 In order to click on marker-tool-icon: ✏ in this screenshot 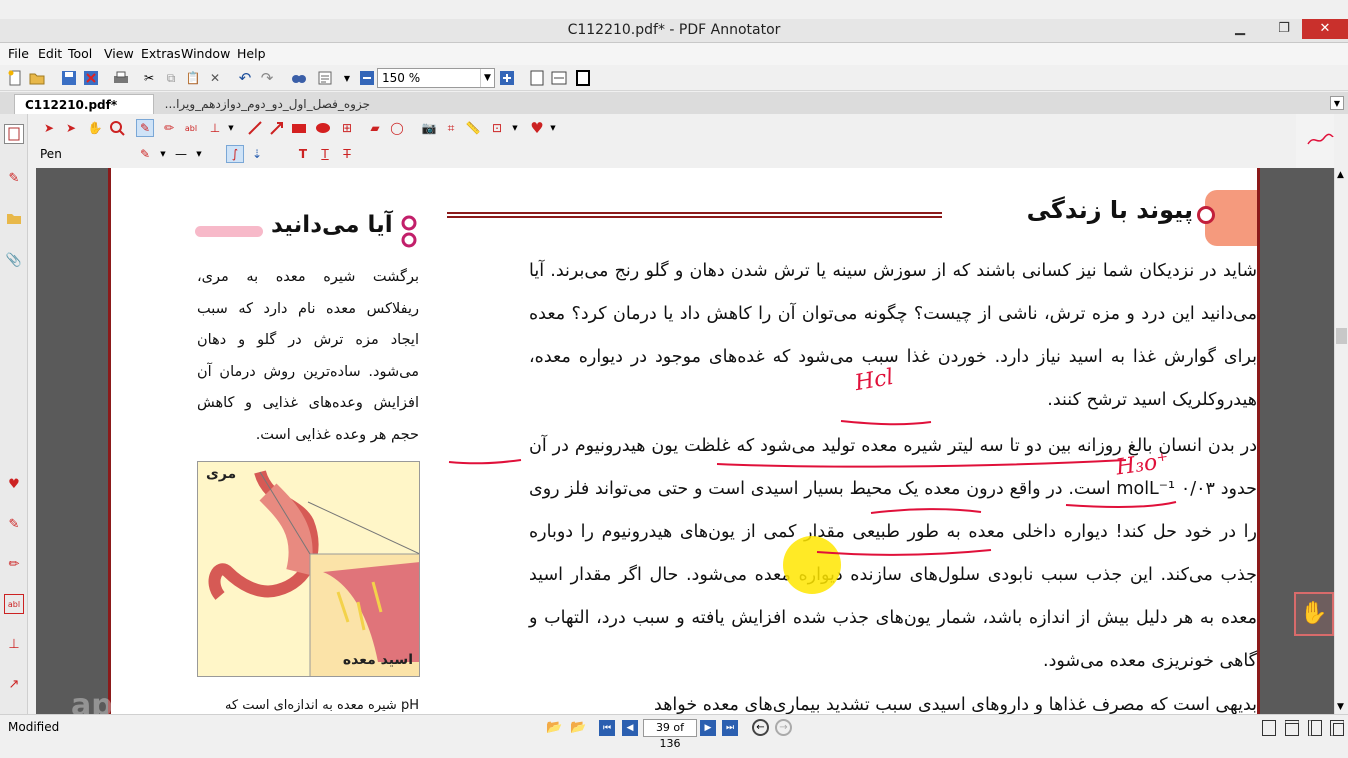, I will do `click(169, 128)`.